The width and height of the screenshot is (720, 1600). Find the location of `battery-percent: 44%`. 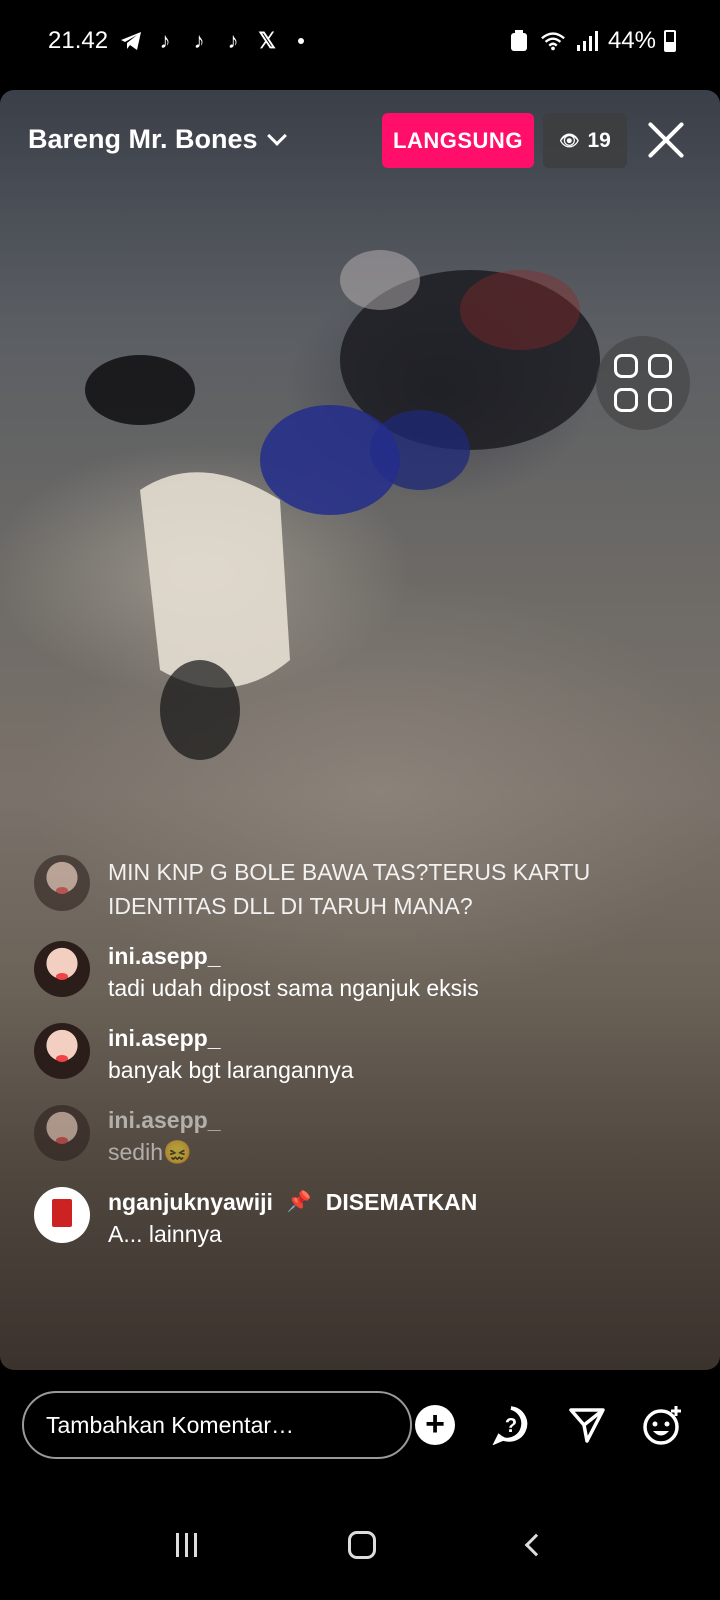

battery-percent: 44% is located at coordinates (631, 40).